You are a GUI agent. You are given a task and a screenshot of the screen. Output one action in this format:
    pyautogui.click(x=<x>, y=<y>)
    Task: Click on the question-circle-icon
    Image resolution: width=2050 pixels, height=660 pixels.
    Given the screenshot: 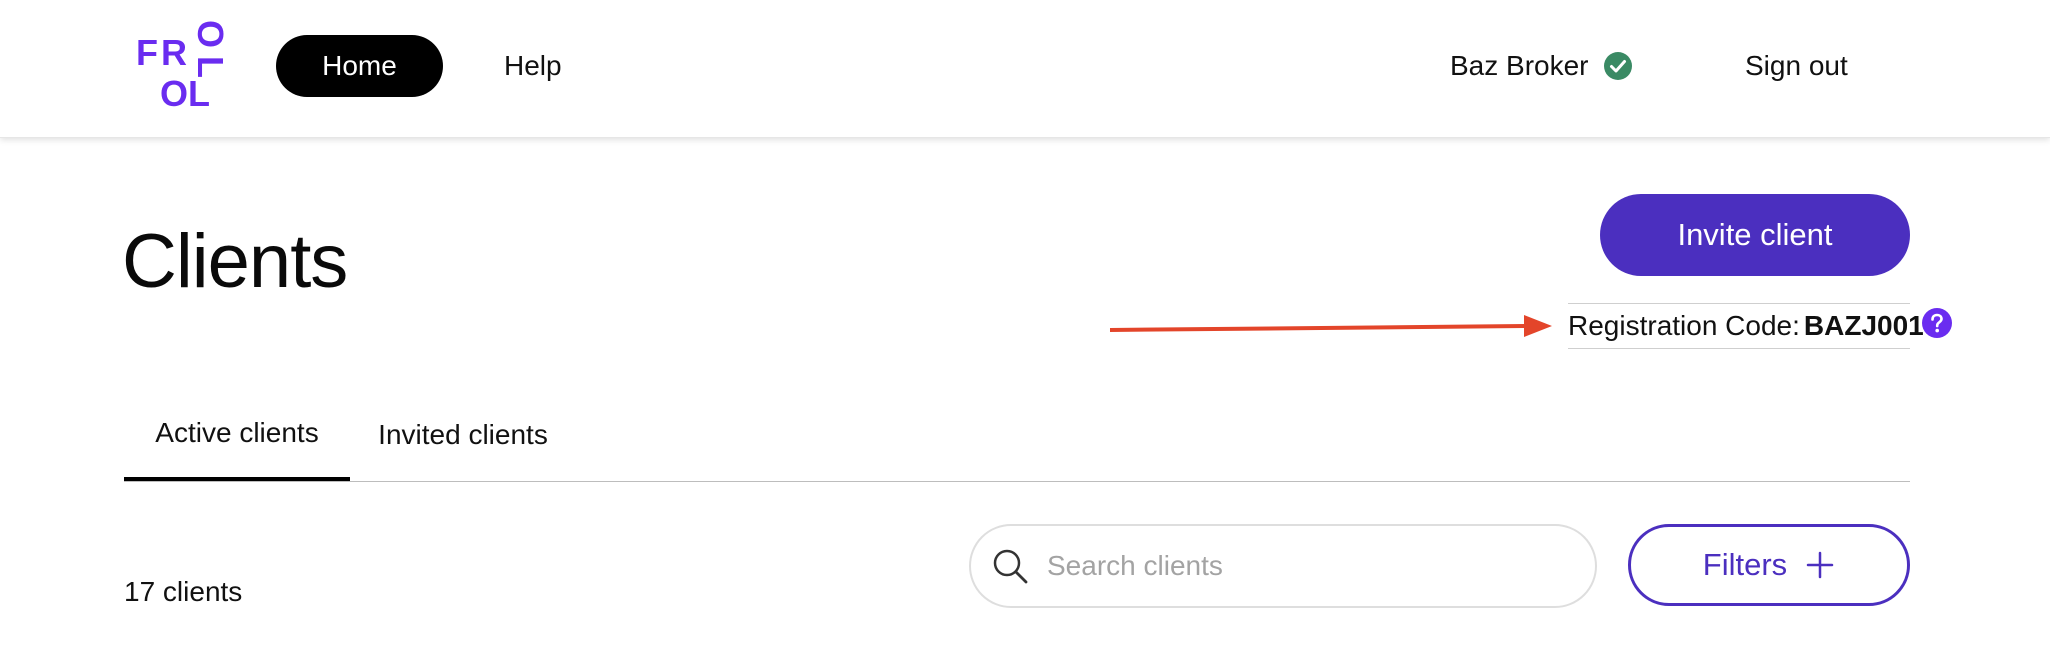 What is the action you would take?
    pyautogui.click(x=1937, y=323)
    